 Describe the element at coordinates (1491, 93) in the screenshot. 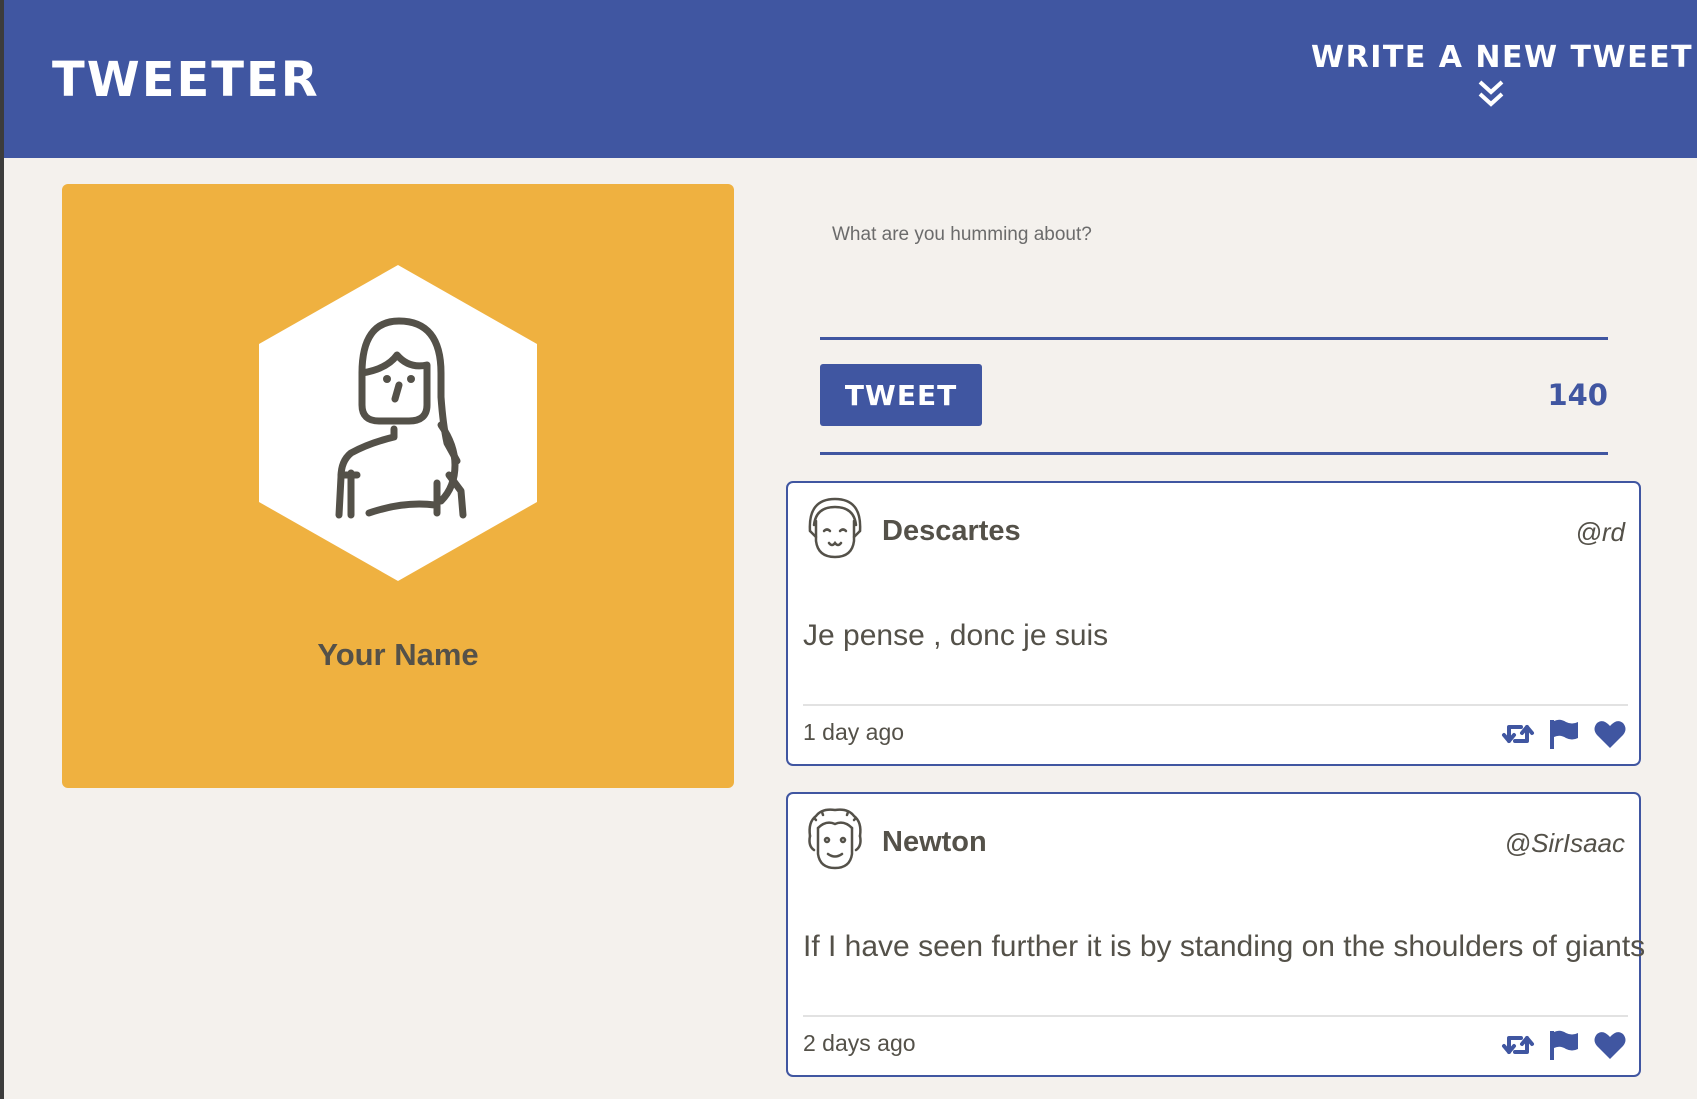

I see `double-chevron-down-icon` at that location.